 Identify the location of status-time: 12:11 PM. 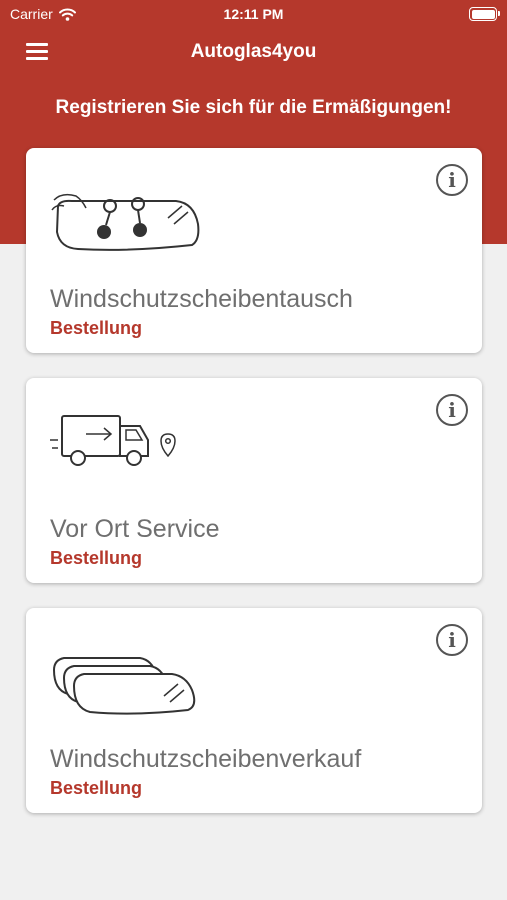
(253, 14).